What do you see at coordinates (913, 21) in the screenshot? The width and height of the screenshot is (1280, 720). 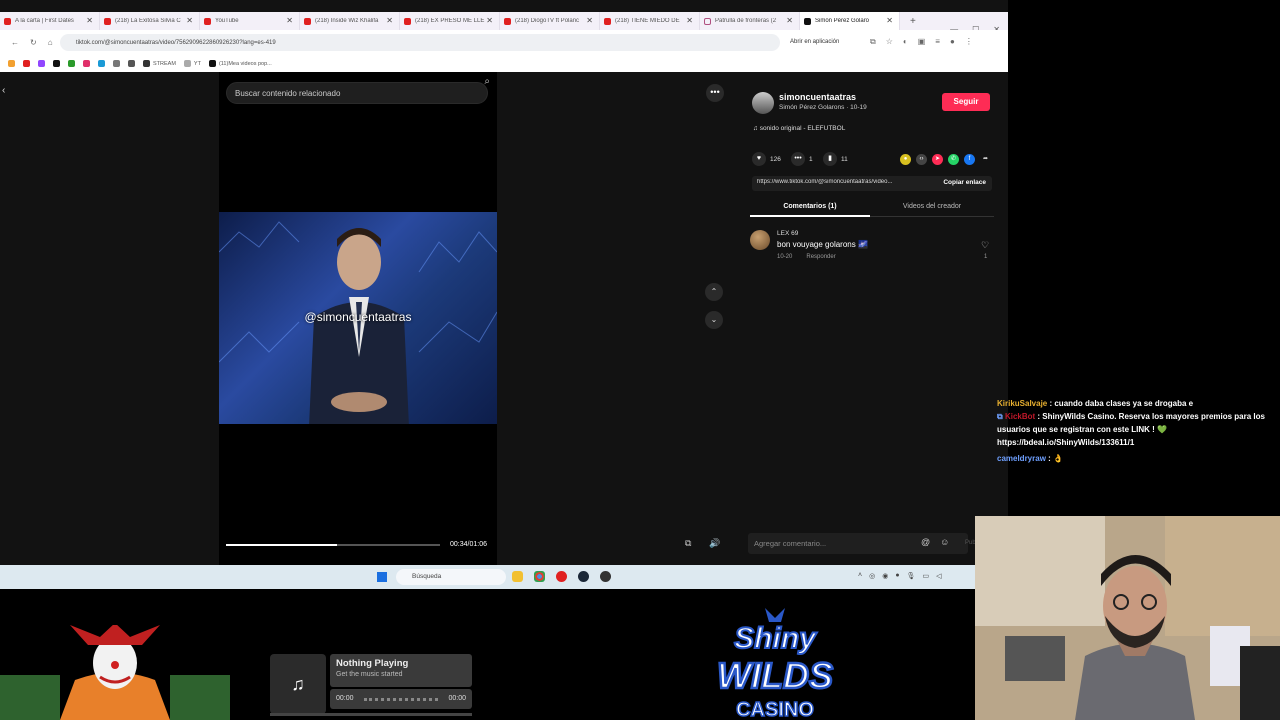 I see `new-tab-button: +` at bounding box center [913, 21].